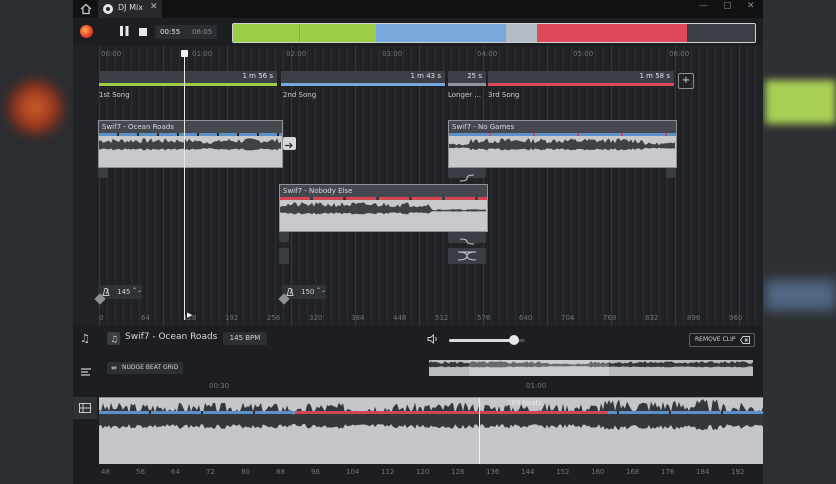  What do you see at coordinates (514, 340) in the screenshot?
I see `volume-knob` at bounding box center [514, 340].